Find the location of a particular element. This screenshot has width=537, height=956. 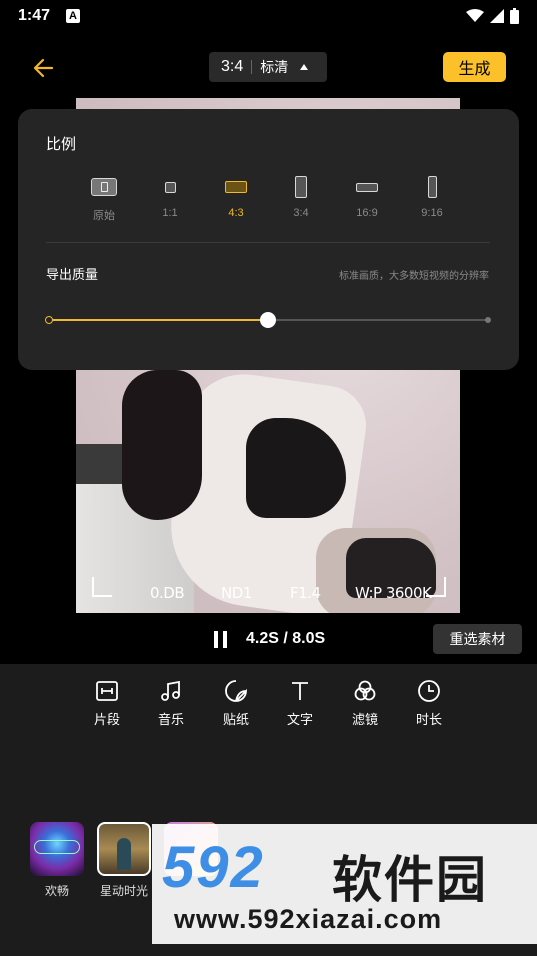

ratio-1-1-icon is located at coordinates (170, 187).